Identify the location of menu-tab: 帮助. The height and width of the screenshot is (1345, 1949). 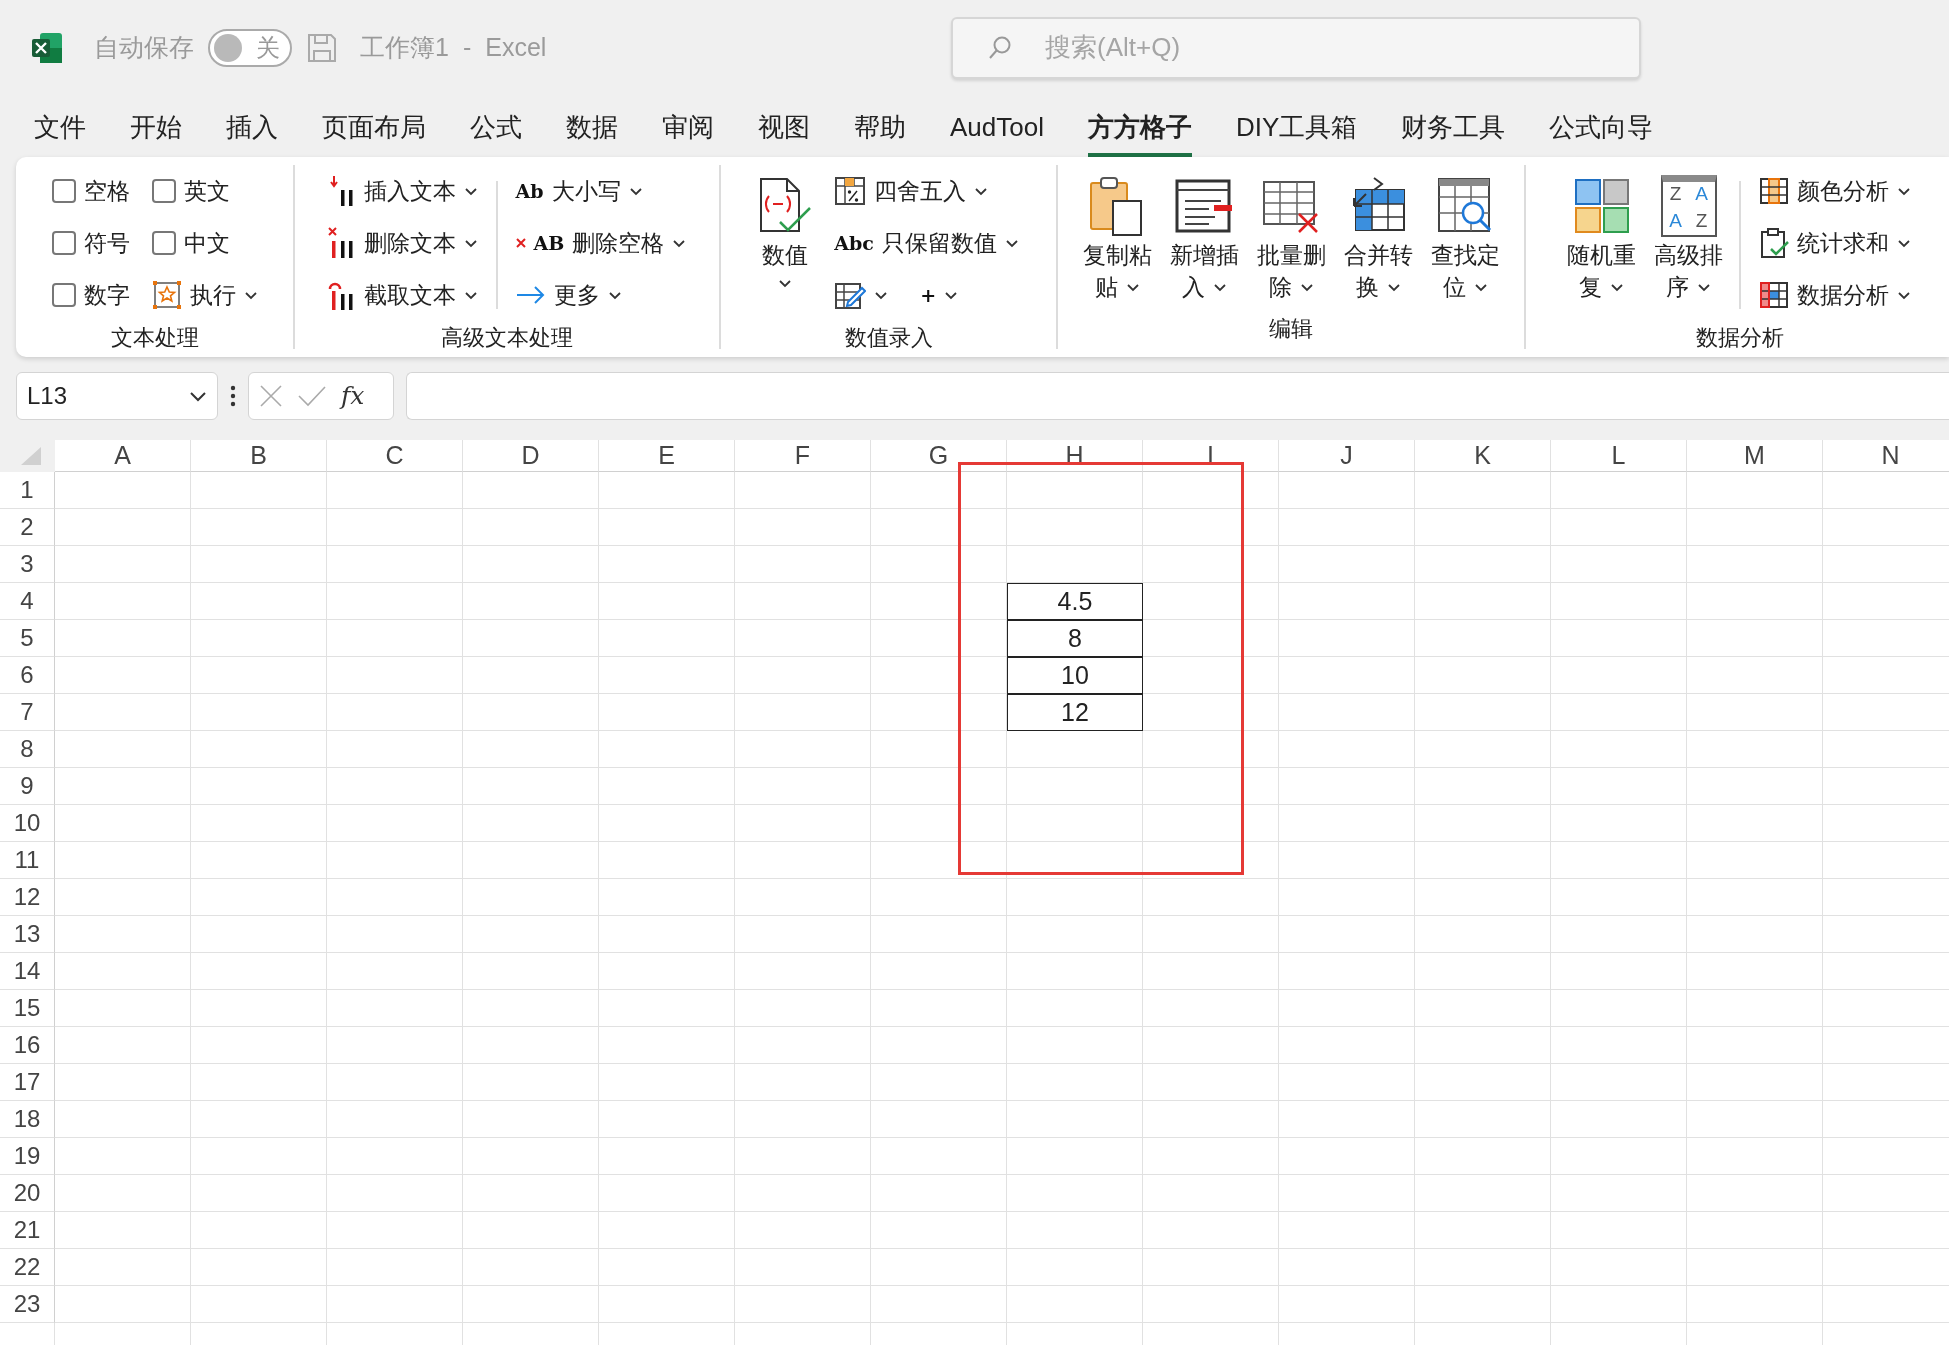
(880, 128).